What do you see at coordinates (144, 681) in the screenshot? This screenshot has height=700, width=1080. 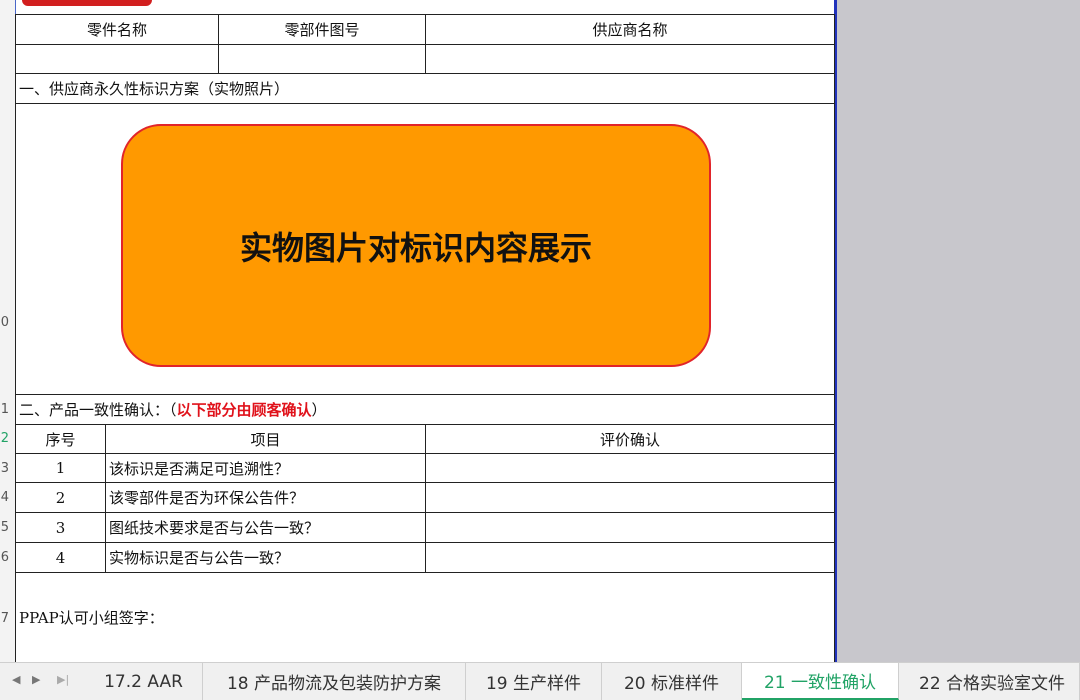 I see `sheet-tab: 17.2 AAR` at bounding box center [144, 681].